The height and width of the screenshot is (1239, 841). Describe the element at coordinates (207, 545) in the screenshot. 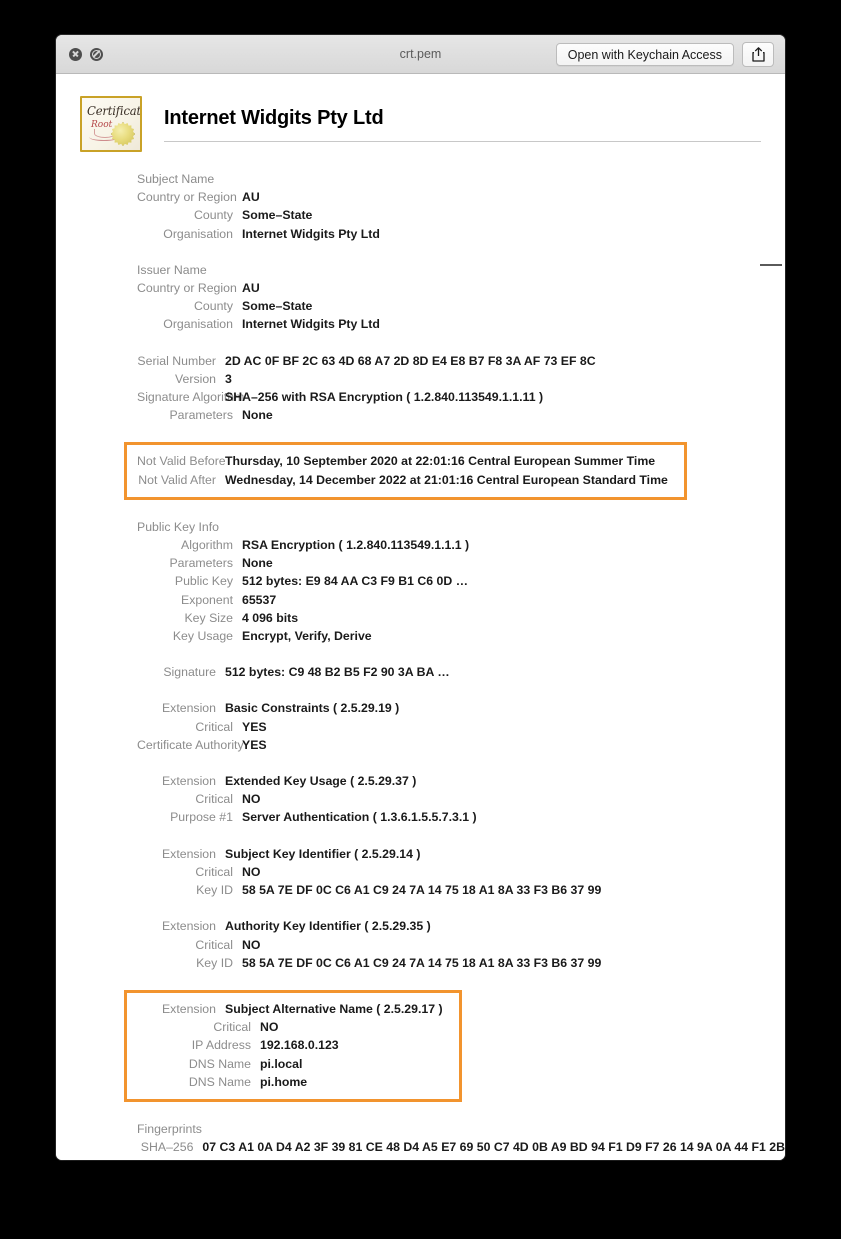

I see `detail-label: Algorithm` at that location.